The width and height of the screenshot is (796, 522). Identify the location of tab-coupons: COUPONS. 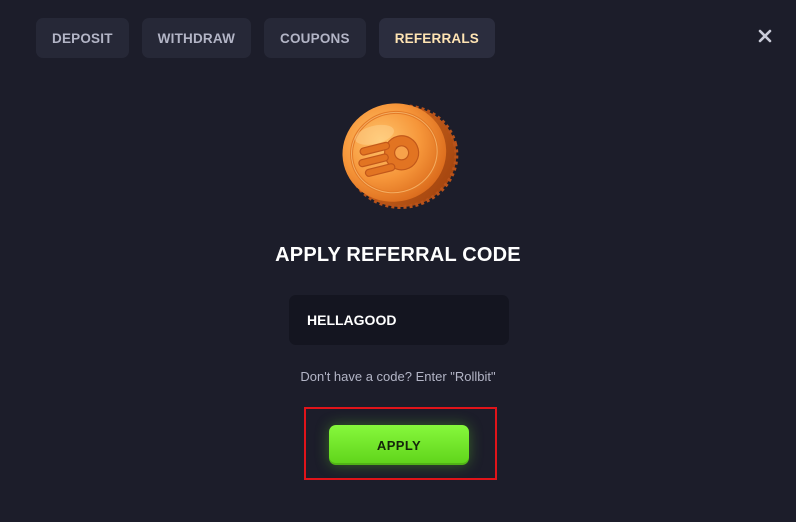
(315, 38).